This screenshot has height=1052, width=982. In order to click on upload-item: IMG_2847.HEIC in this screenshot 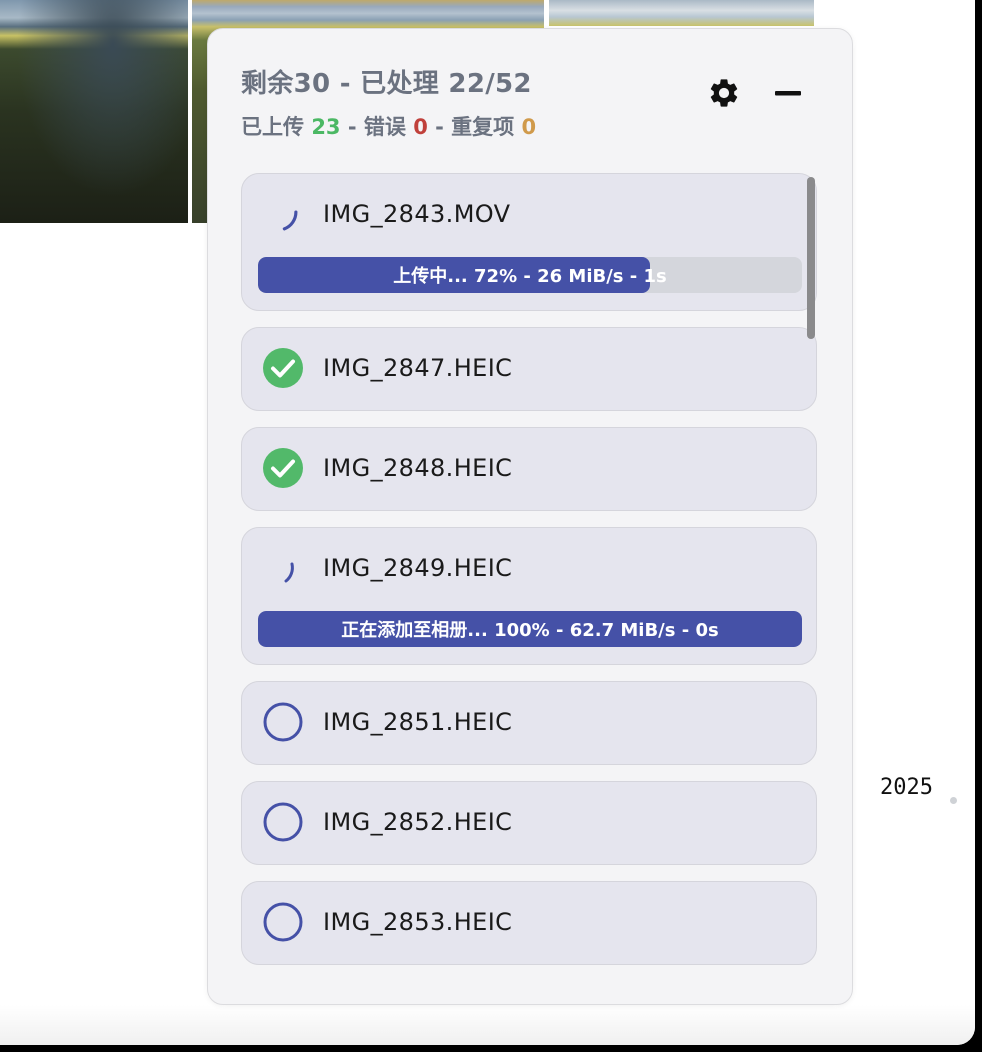, I will do `click(529, 369)`.